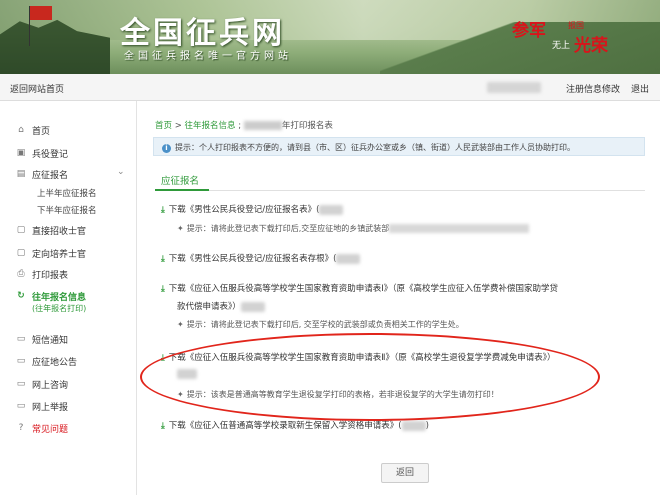 Image resolution: width=660 pixels, height=495 pixels. Describe the element at coordinates (21, 361) in the screenshot. I see `notice-icon: ▭` at that location.